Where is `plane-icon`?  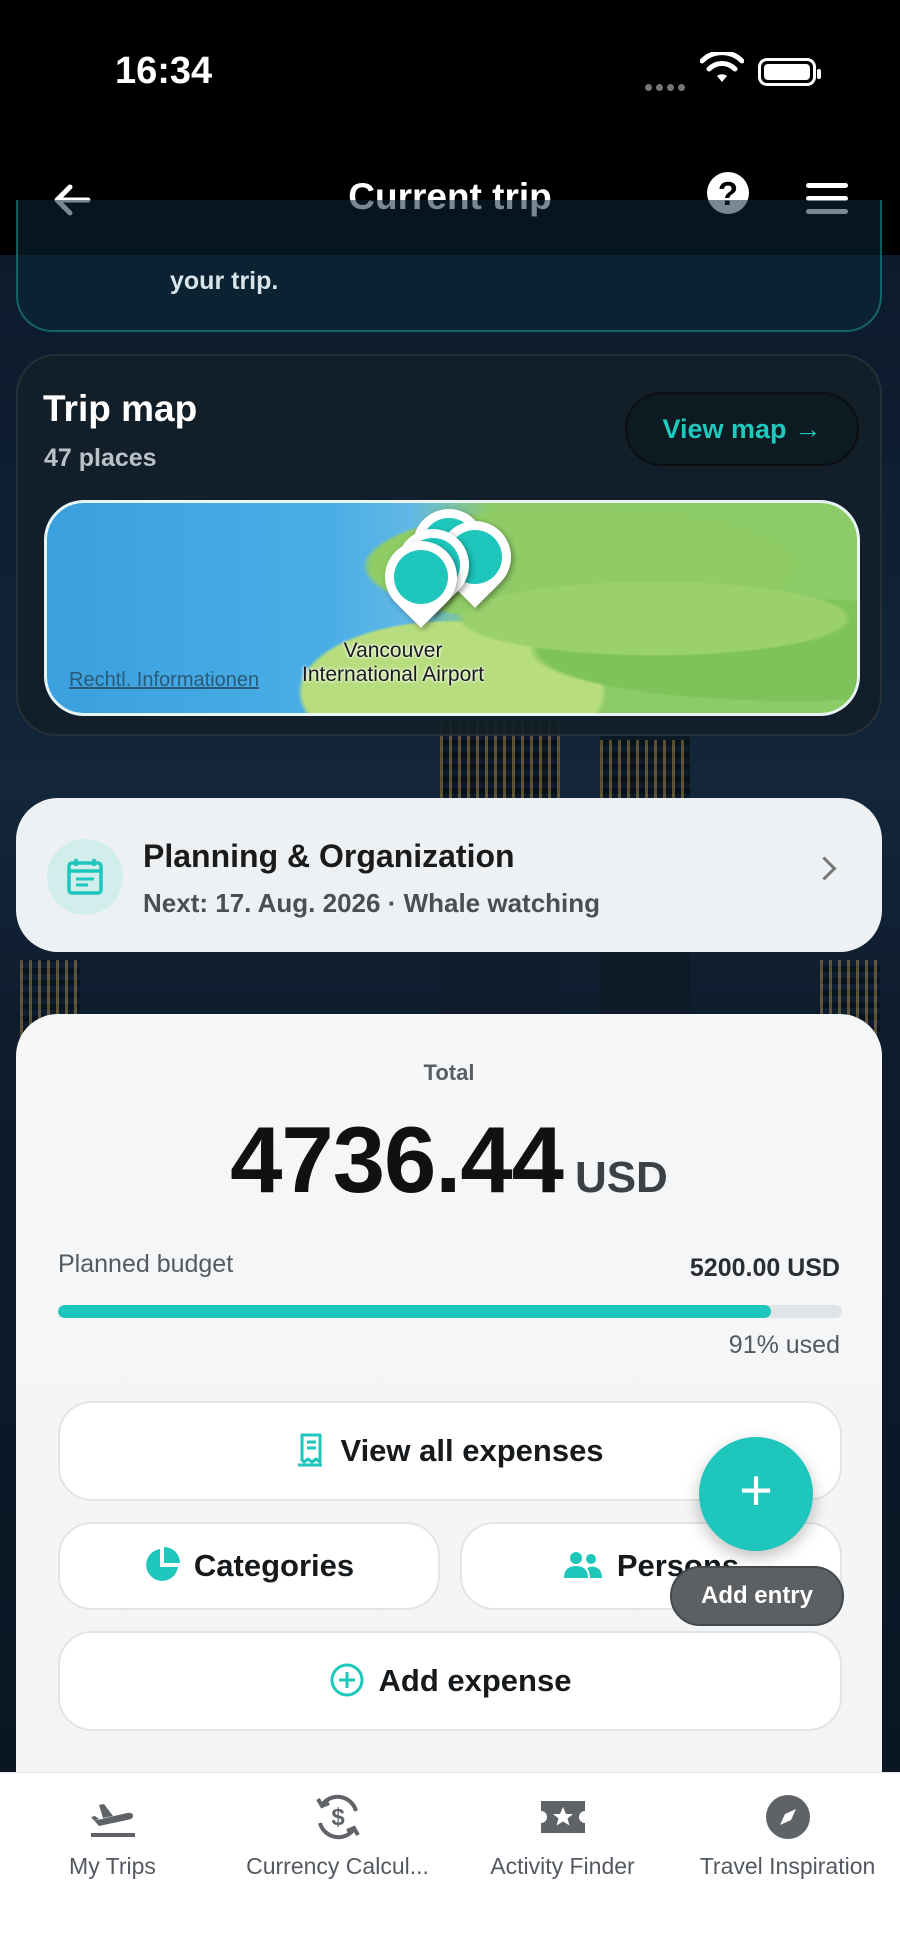 plane-icon is located at coordinates (112, 1820).